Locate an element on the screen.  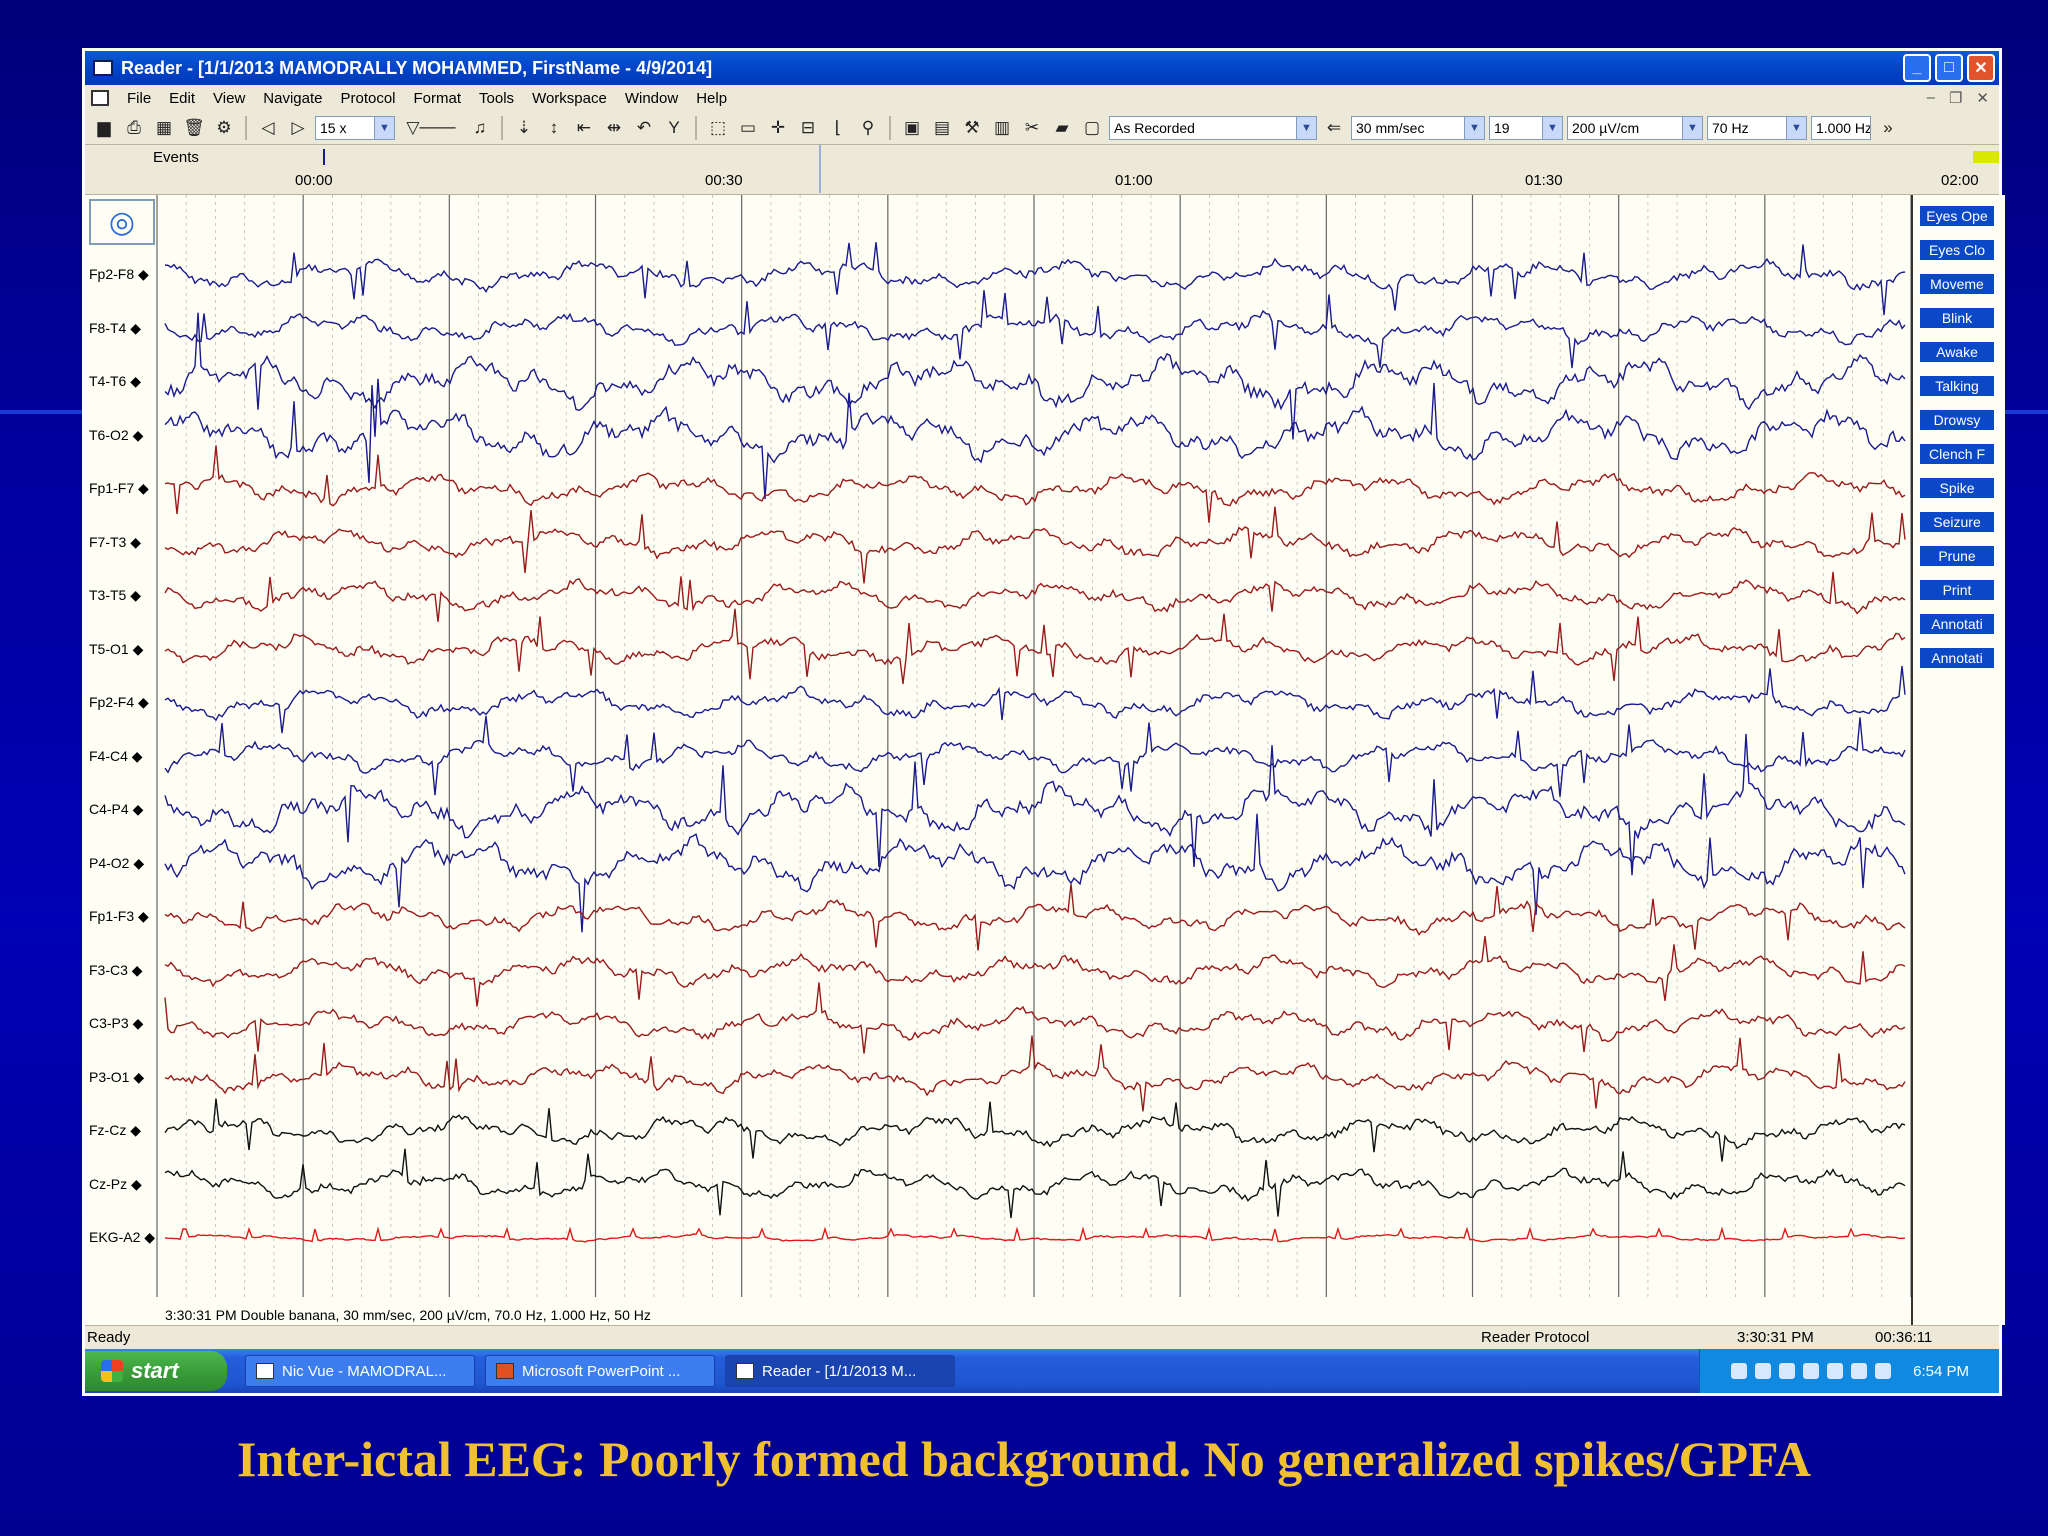
slider-icon: ▽─── is located at coordinates (431, 128).